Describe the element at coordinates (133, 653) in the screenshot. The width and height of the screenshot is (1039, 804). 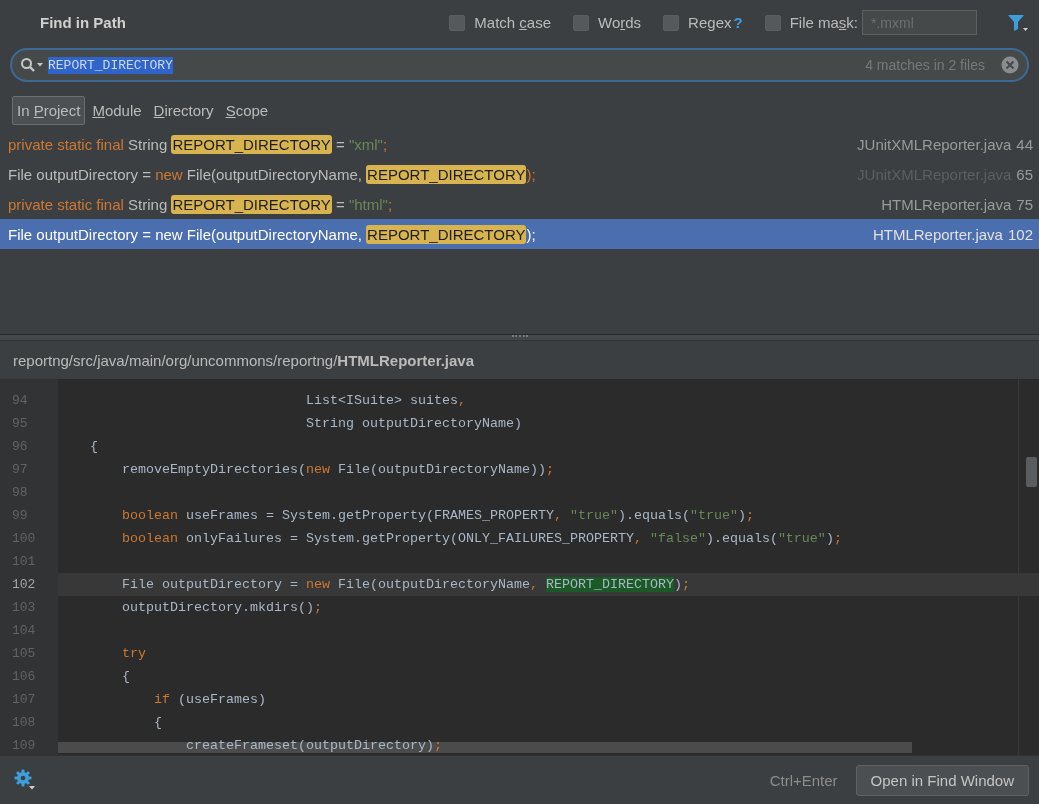
I see `code-line: try` at that location.